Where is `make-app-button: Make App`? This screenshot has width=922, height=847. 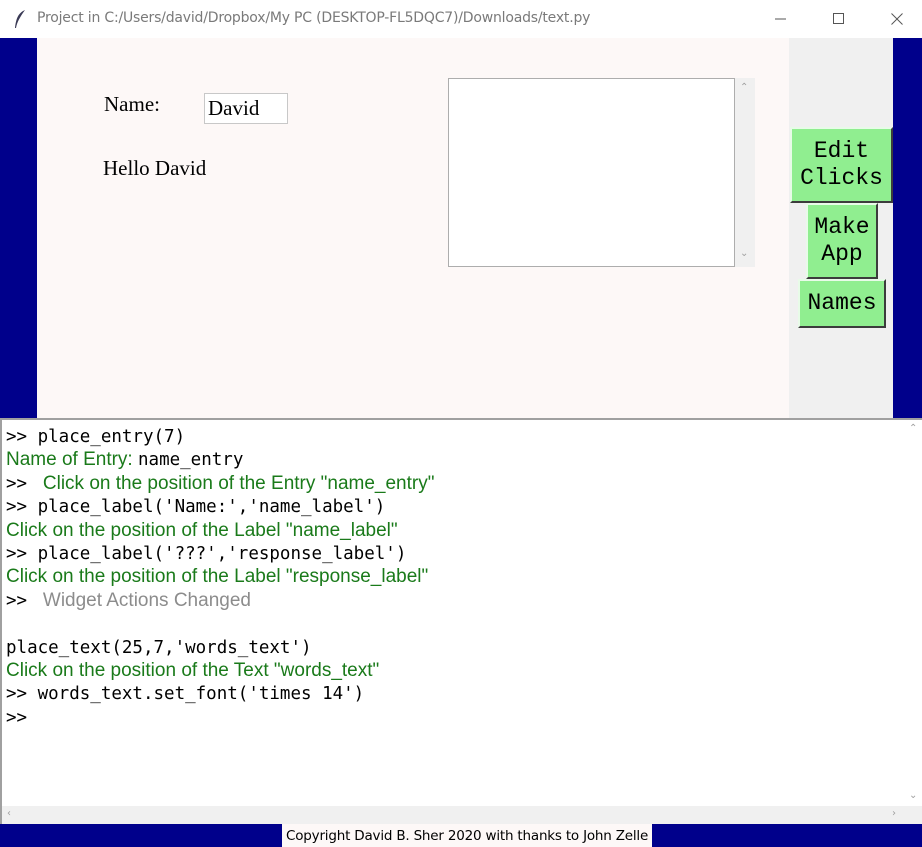 make-app-button: Make App is located at coordinates (842, 241).